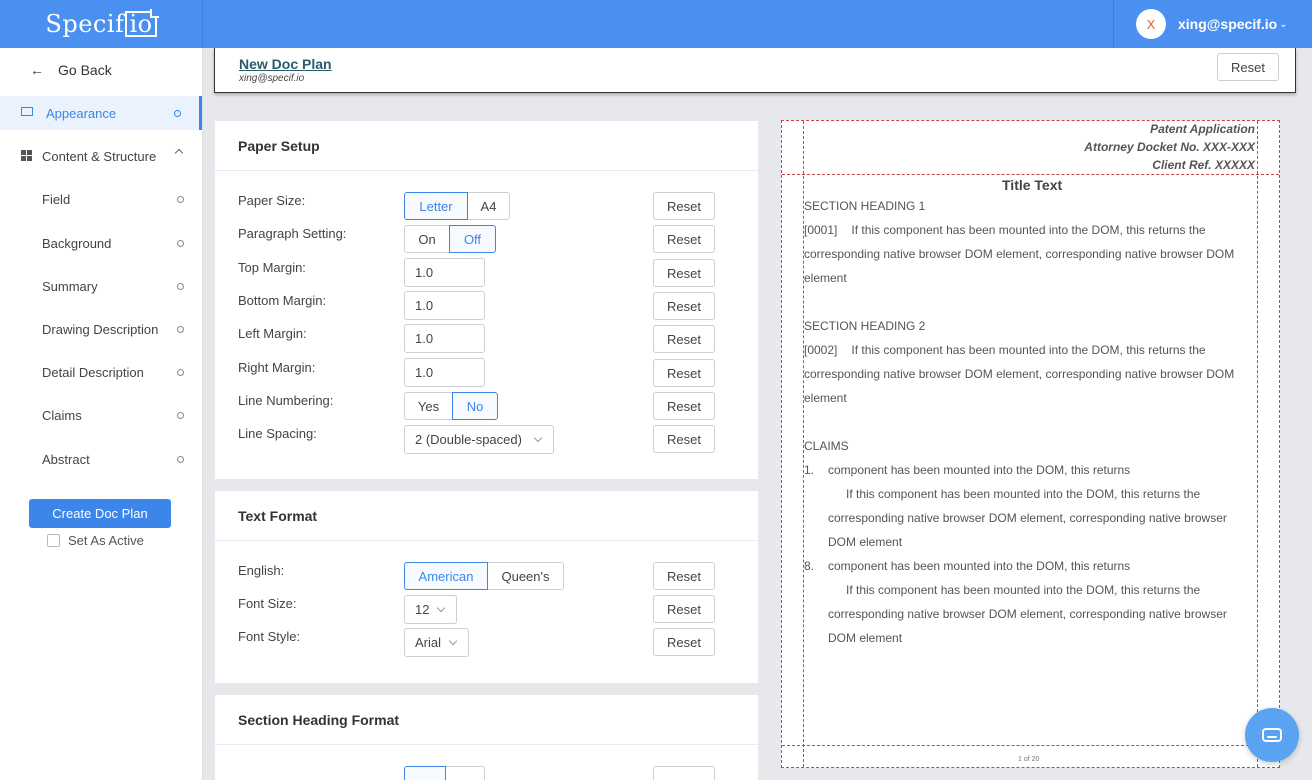 This screenshot has height=780, width=1312. I want to click on line-spacing-select: 2 (Double-spaced), so click(479, 439).